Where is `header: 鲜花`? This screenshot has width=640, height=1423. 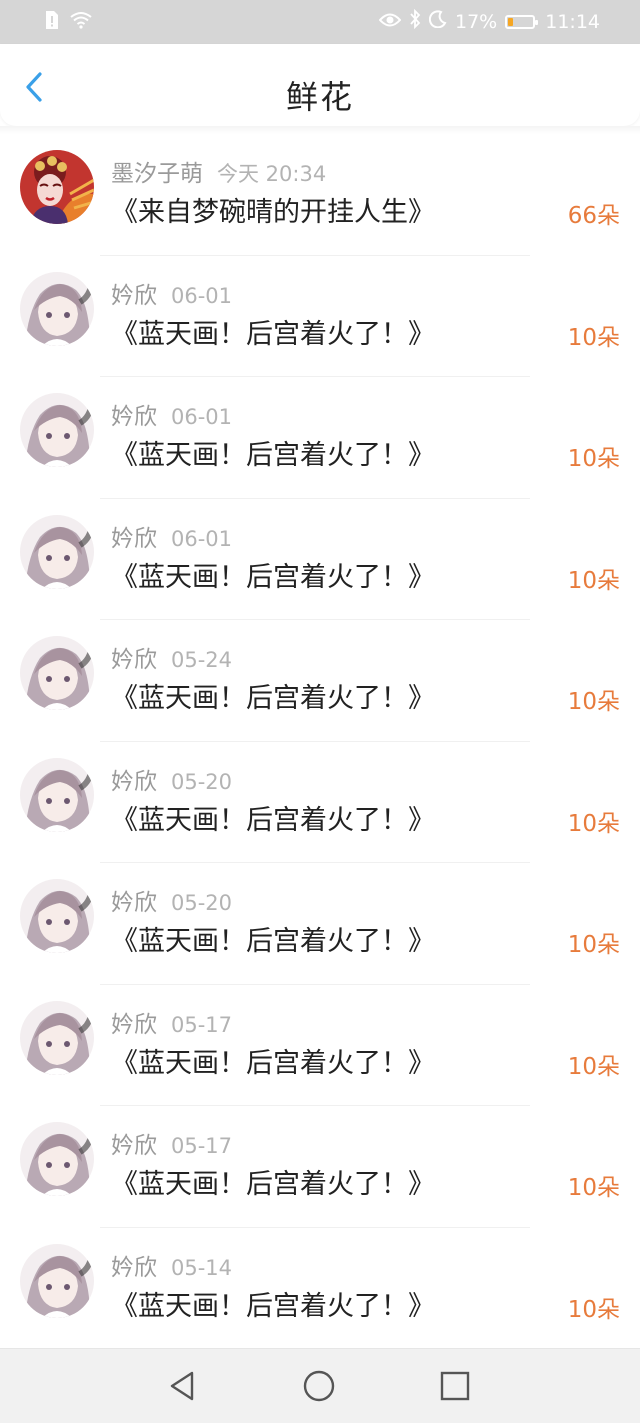 header: 鲜花 is located at coordinates (320, 85).